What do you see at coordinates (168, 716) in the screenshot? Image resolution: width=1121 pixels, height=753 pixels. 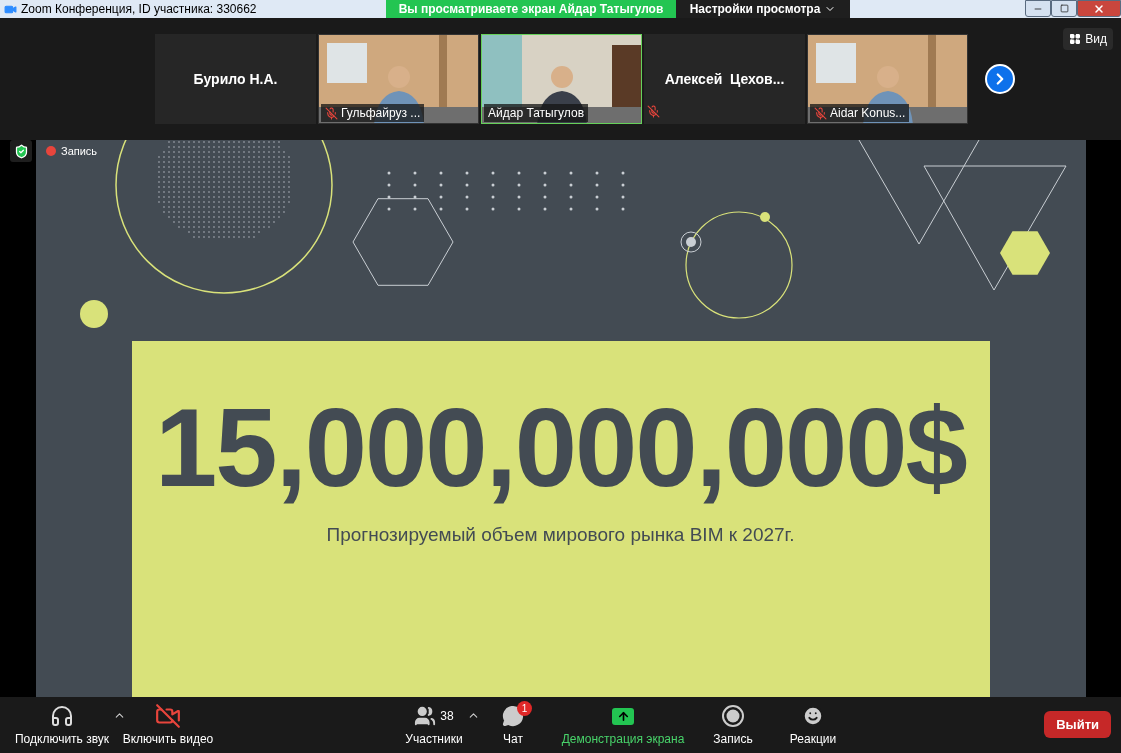 I see `video-off-icon` at bounding box center [168, 716].